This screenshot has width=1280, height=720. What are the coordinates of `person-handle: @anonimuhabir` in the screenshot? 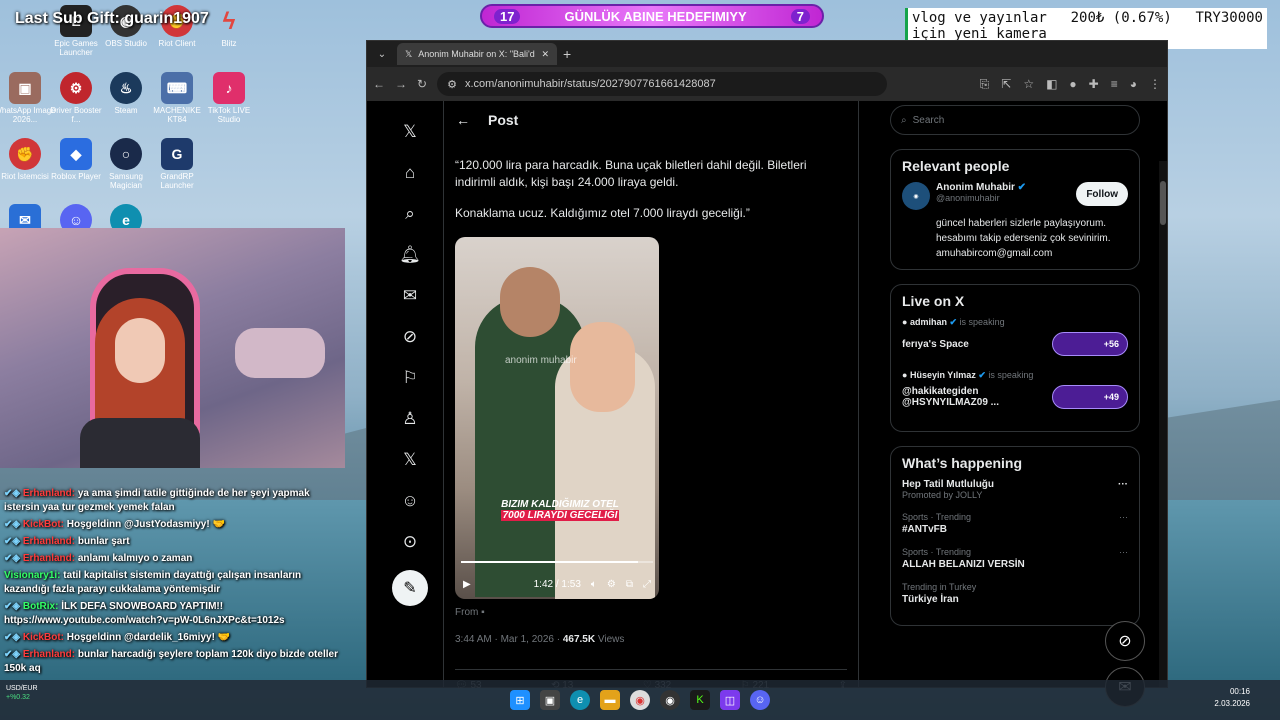 It's located at (968, 198).